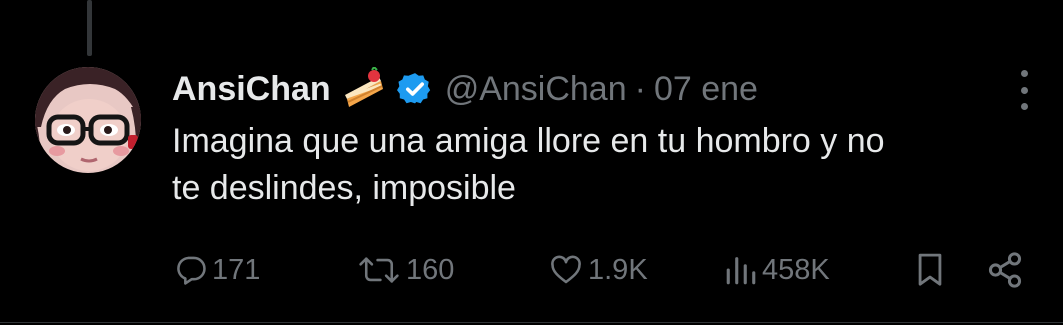 The image size is (1063, 325). I want to click on bookmark-icon, so click(930, 269).